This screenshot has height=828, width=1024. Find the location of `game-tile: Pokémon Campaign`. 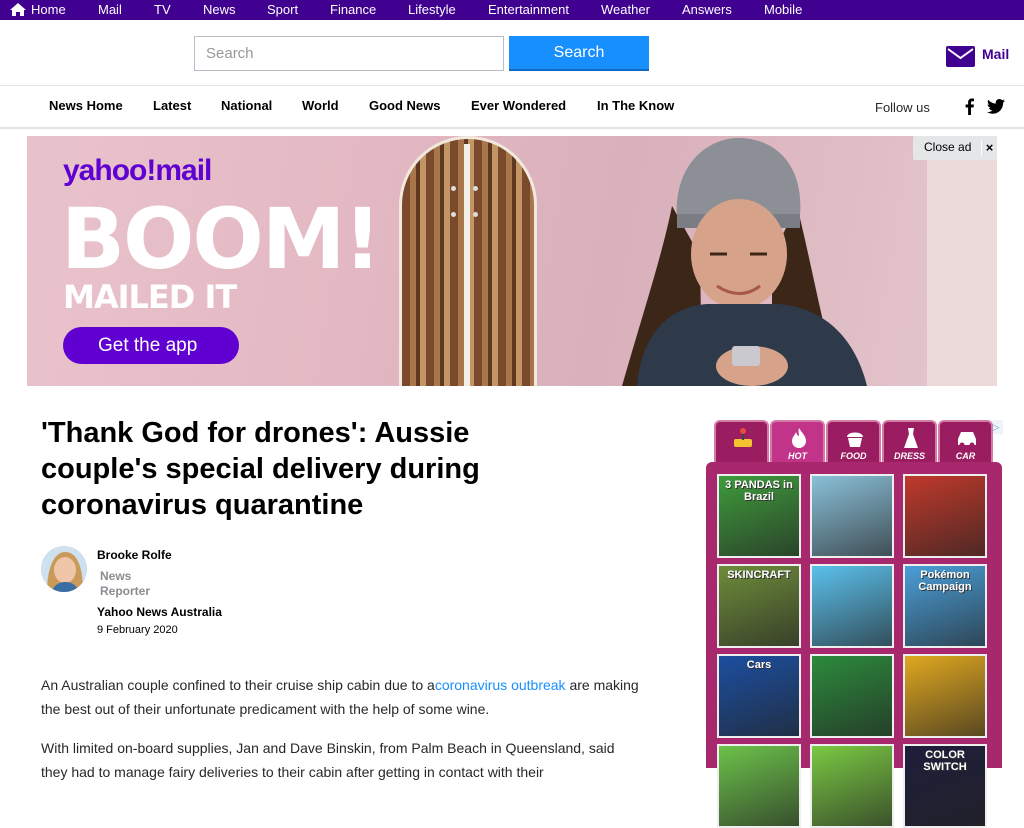

game-tile: Pokémon Campaign is located at coordinates (945, 606).